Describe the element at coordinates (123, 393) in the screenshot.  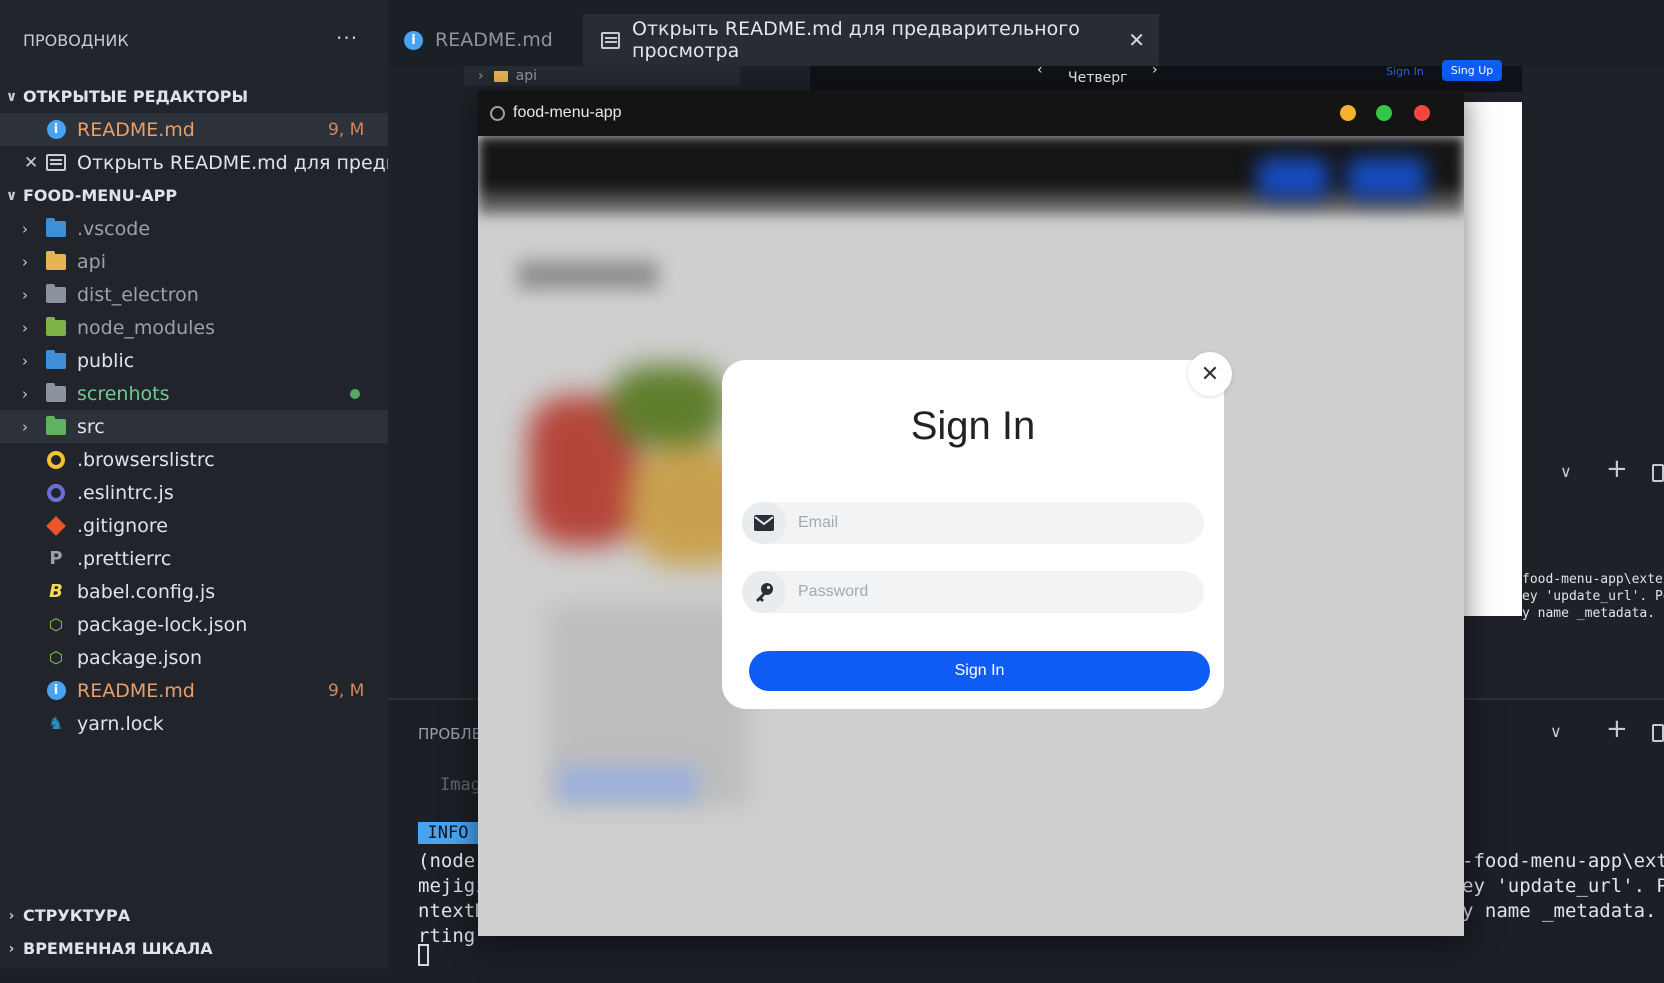
I see `tree-item-label: screnhots` at that location.